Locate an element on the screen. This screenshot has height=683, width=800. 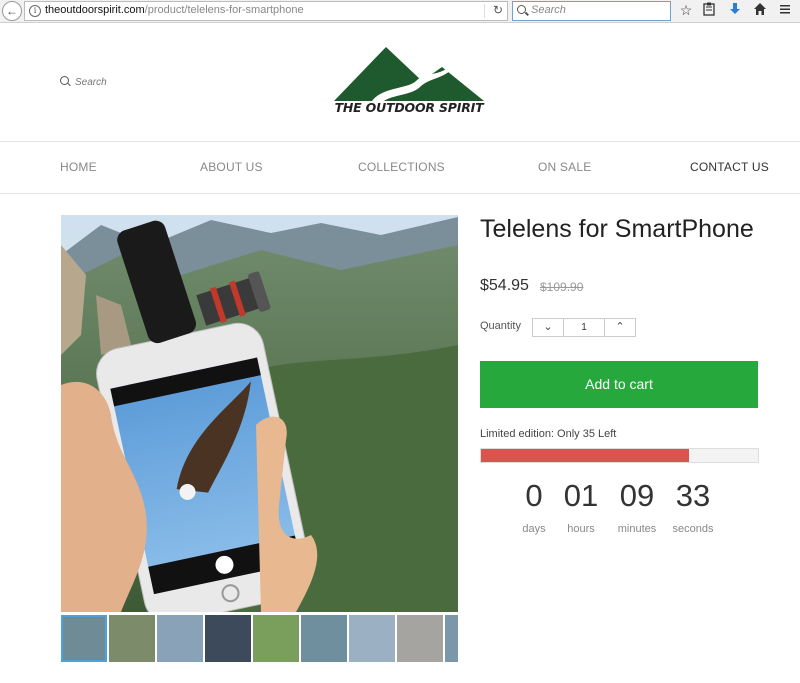
home-icon is located at coordinates (760, 10).